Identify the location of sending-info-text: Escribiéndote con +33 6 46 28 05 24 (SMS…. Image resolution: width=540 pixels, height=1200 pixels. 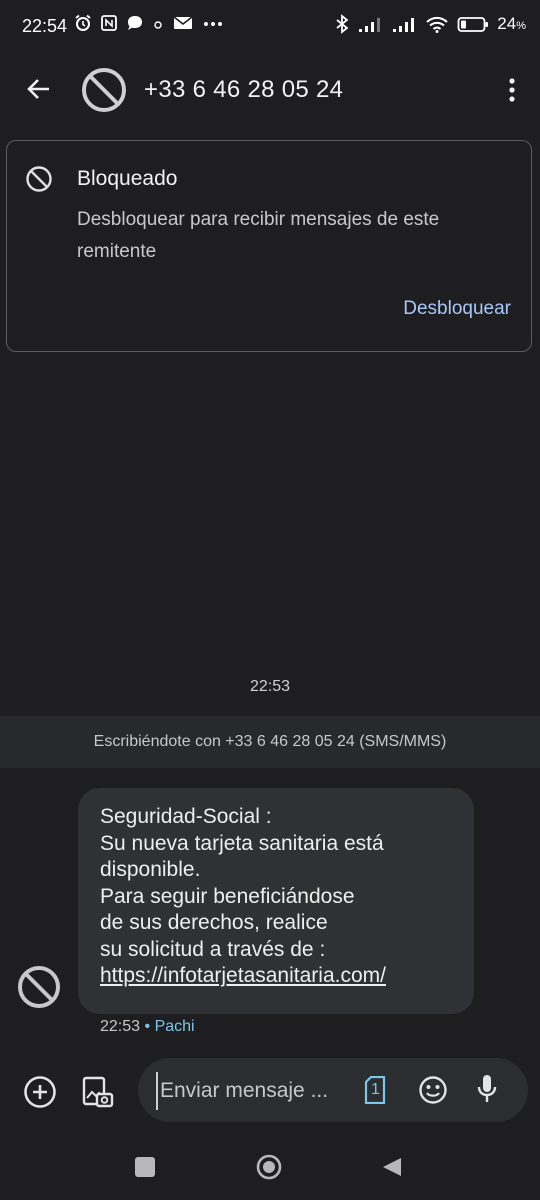
(270, 741).